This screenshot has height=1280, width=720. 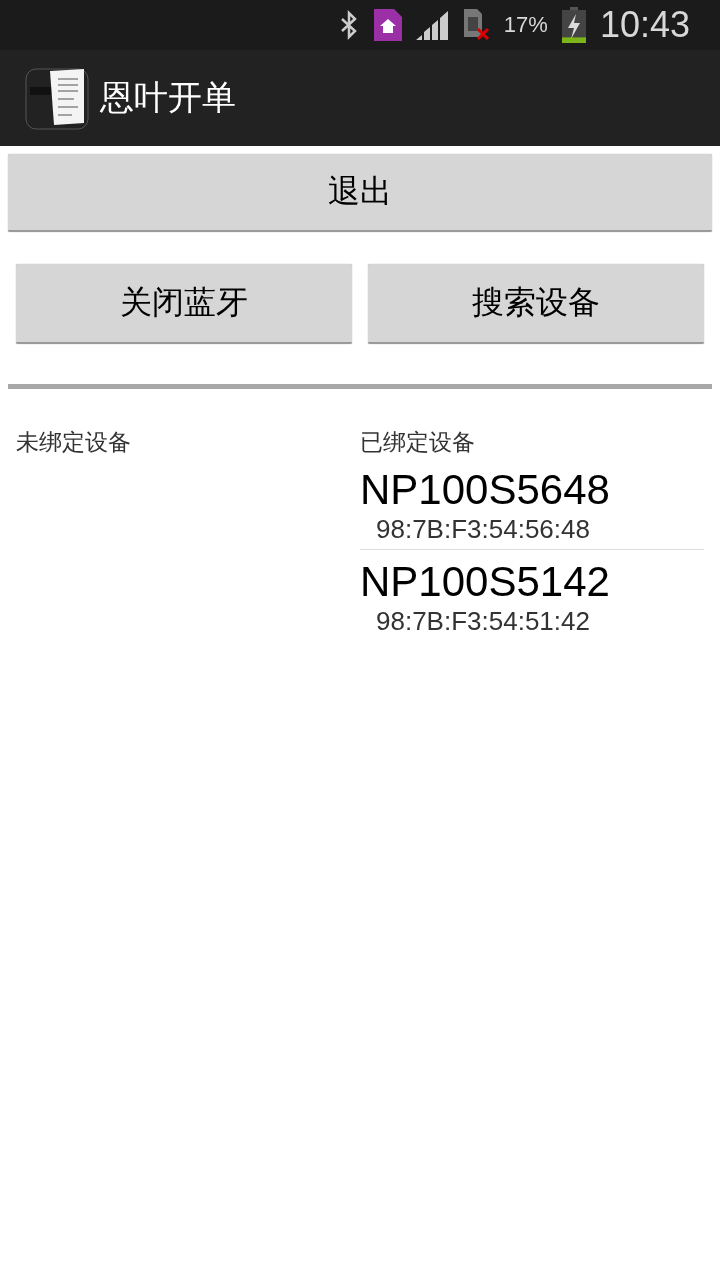 I want to click on home-icon, so click(x=387, y=25).